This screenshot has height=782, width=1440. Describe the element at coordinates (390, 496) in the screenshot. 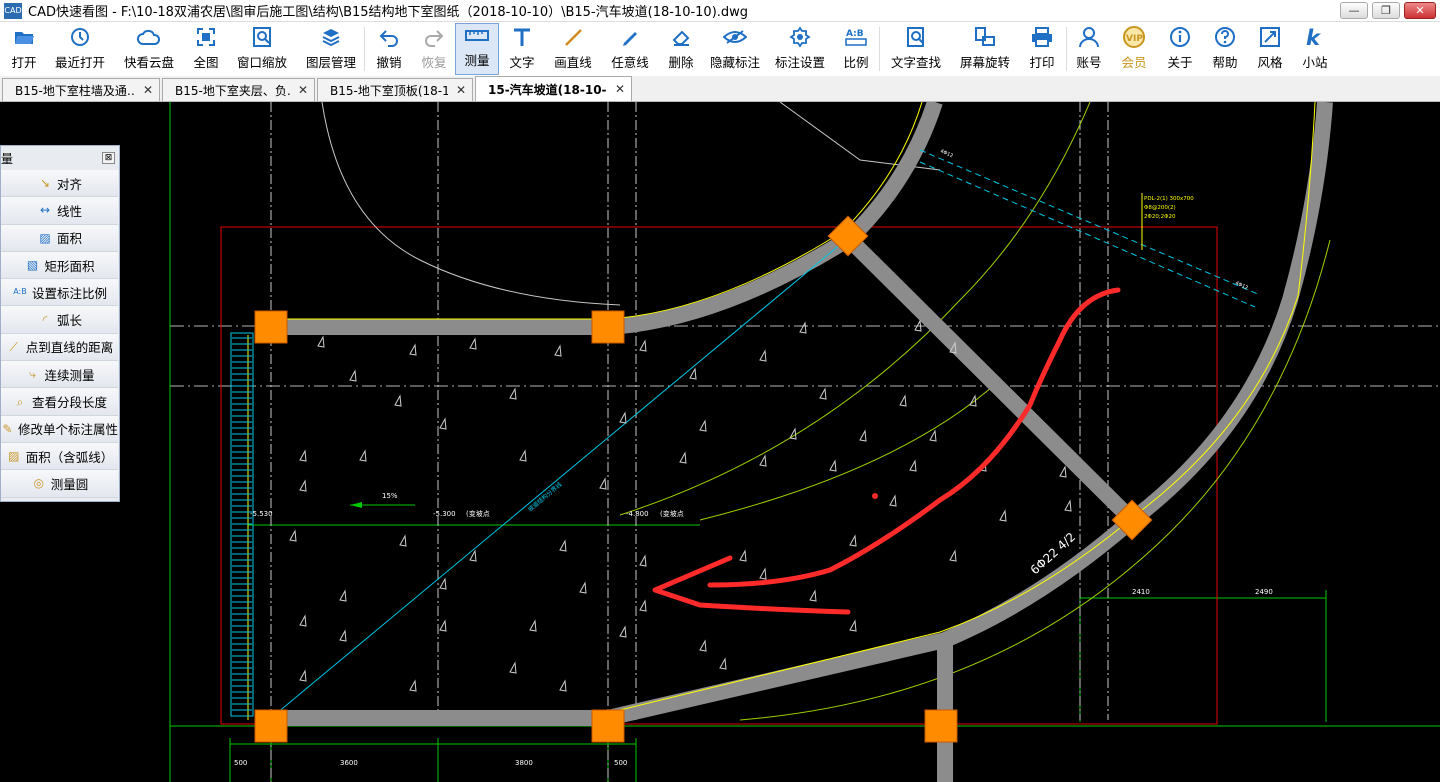

I see `slope-label: 15%` at that location.